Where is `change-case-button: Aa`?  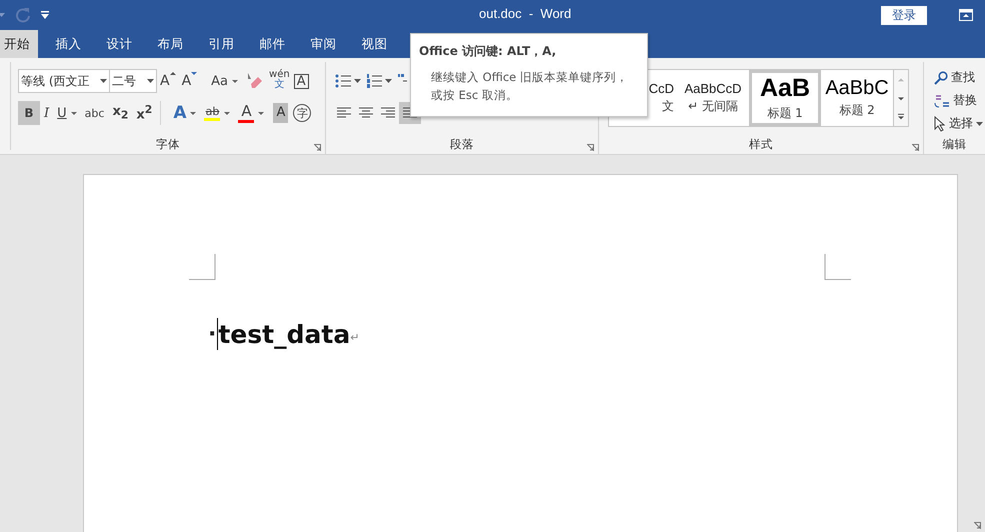
change-case-button: Aa is located at coordinates (225, 81).